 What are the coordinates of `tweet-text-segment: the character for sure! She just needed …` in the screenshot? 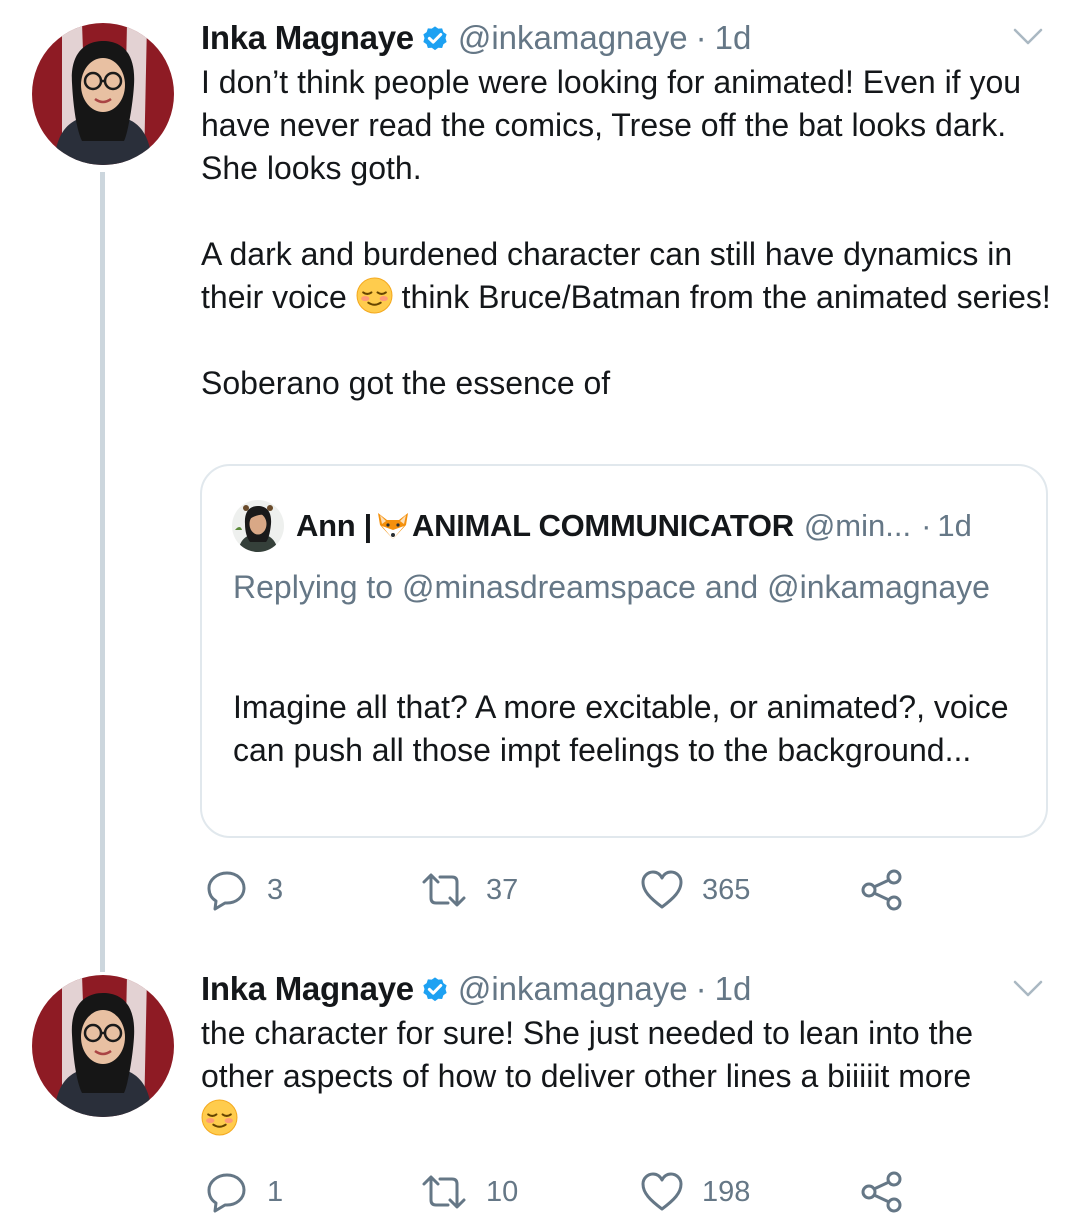 It's located at (587, 1054).